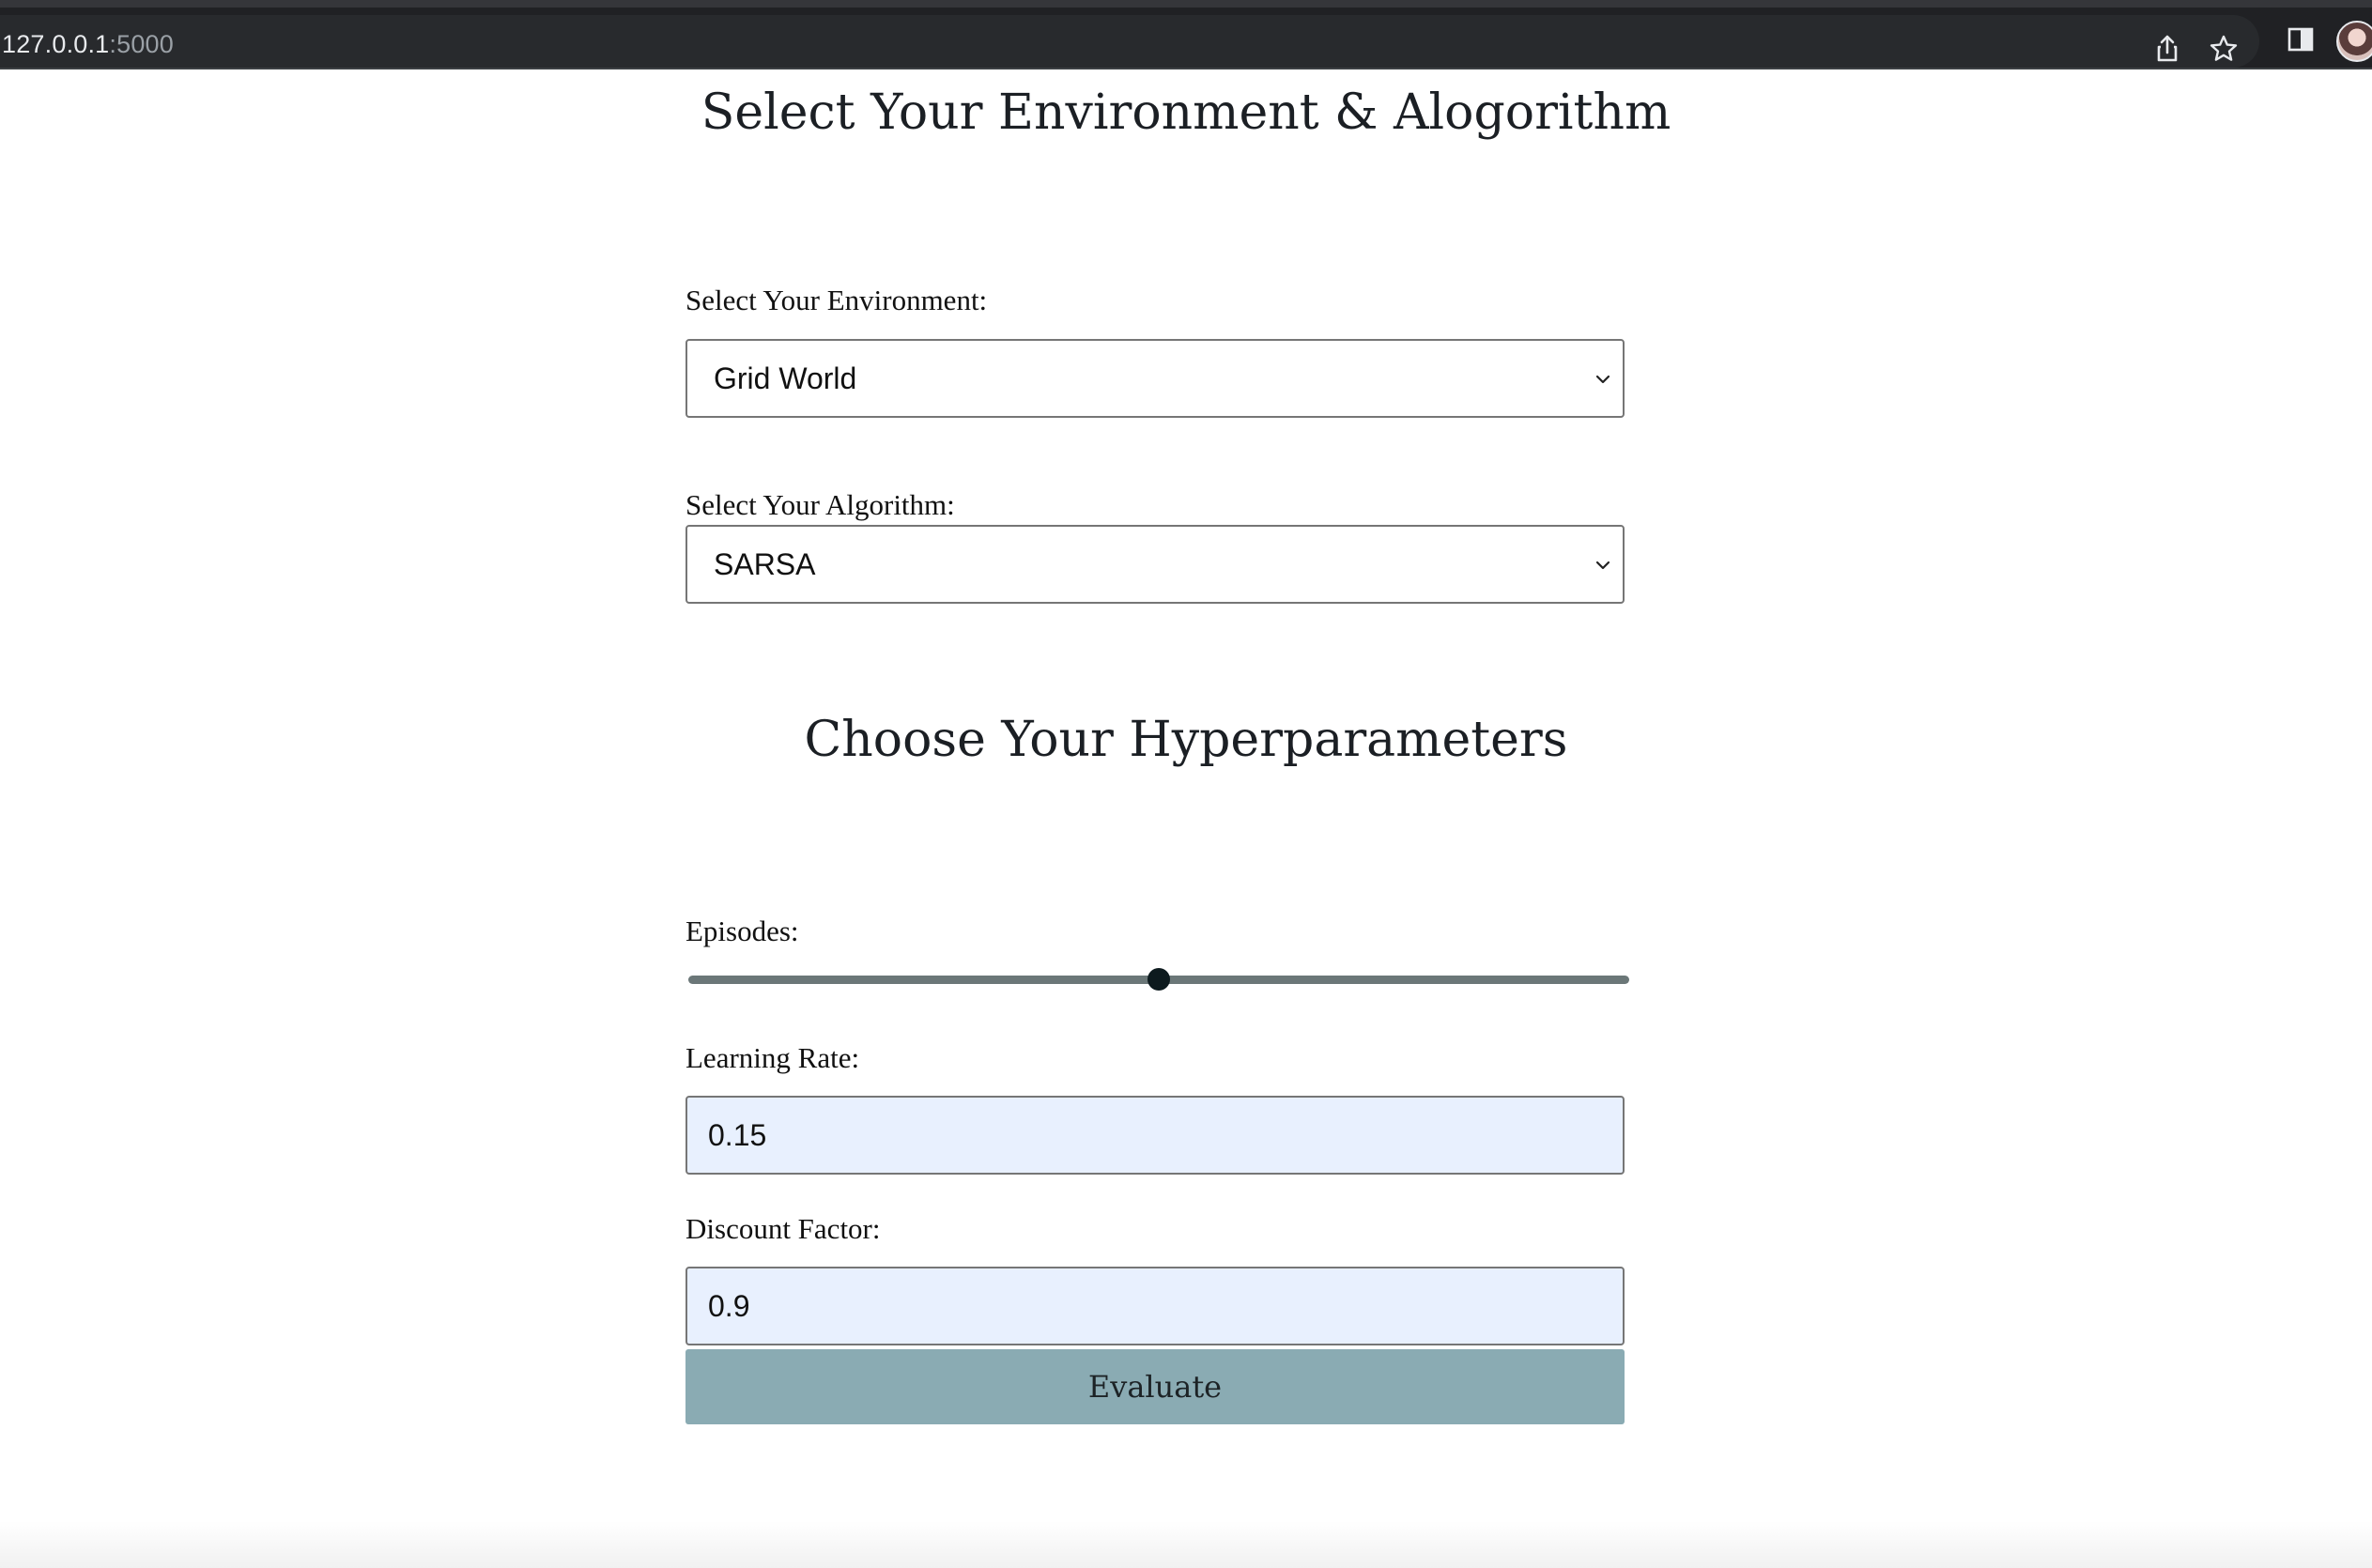  What do you see at coordinates (783, 1229) in the screenshot?
I see `discount-factor-label: Discount Factor:` at bounding box center [783, 1229].